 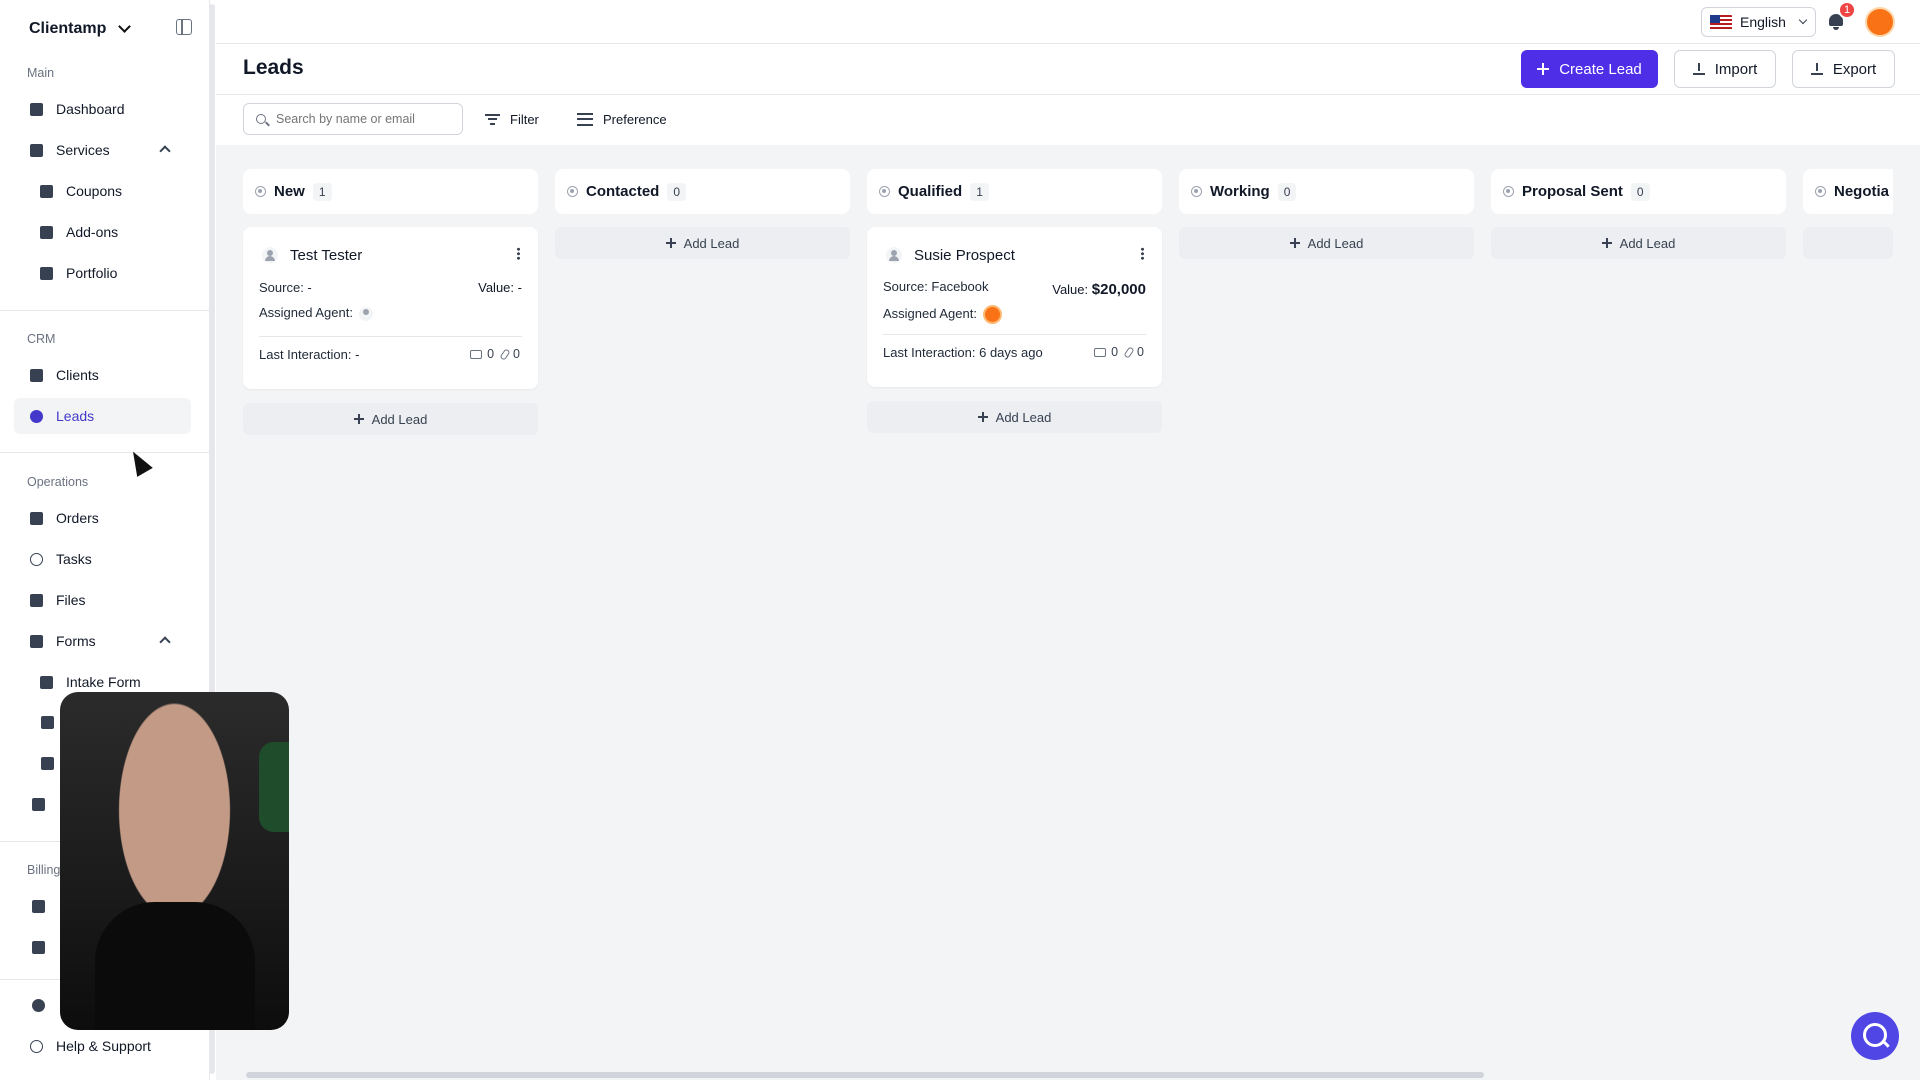 What do you see at coordinates (102, 191) in the screenshot?
I see `sidebar-item-coupons: Coupons` at bounding box center [102, 191].